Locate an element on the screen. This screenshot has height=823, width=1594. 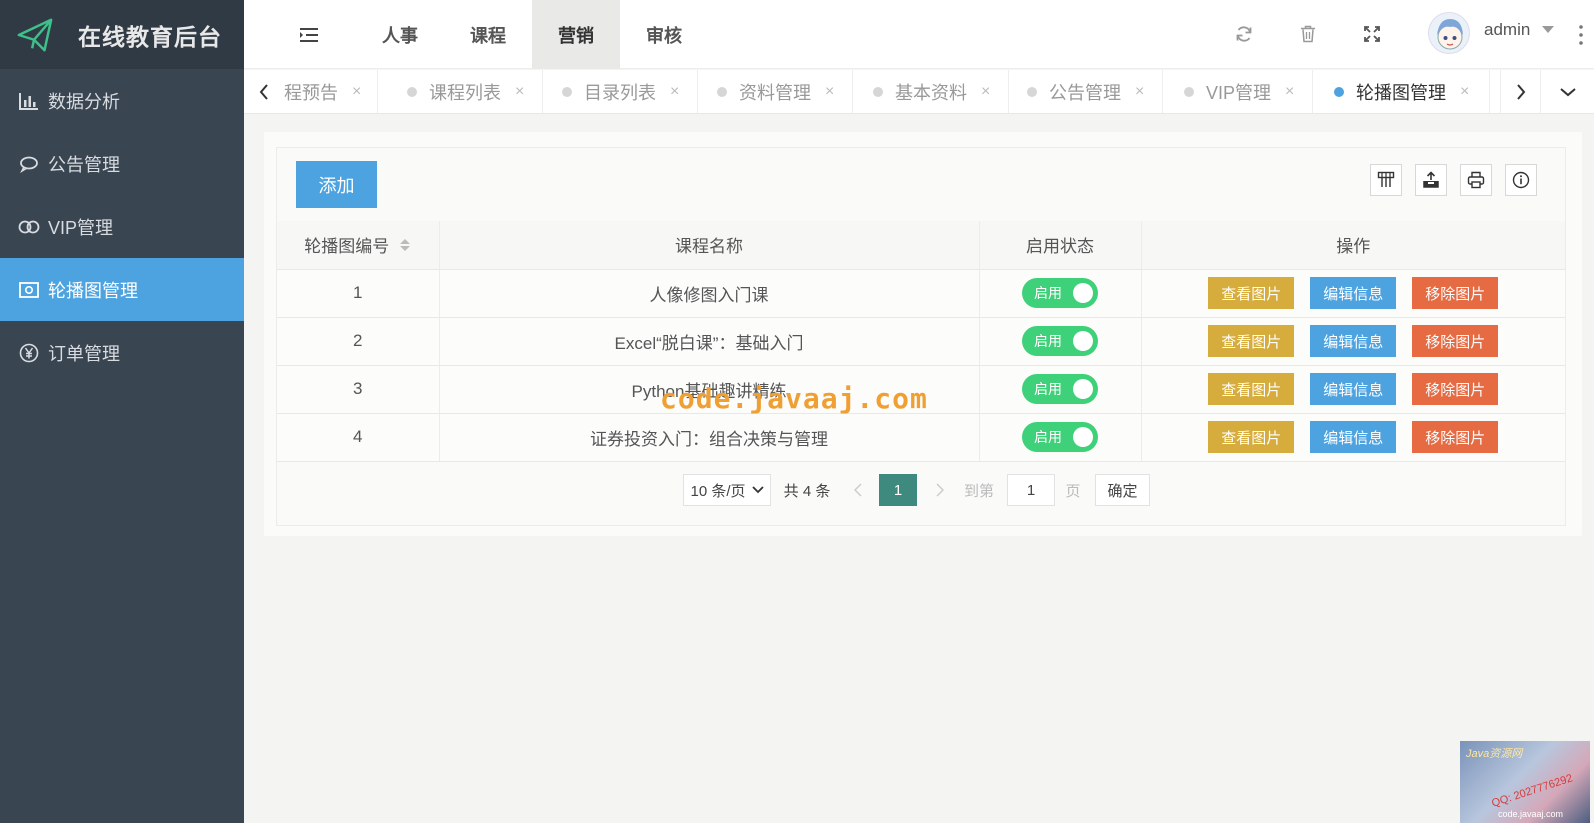
page-tab-course-list: 课程列表 × is located at coordinates (466, 91).